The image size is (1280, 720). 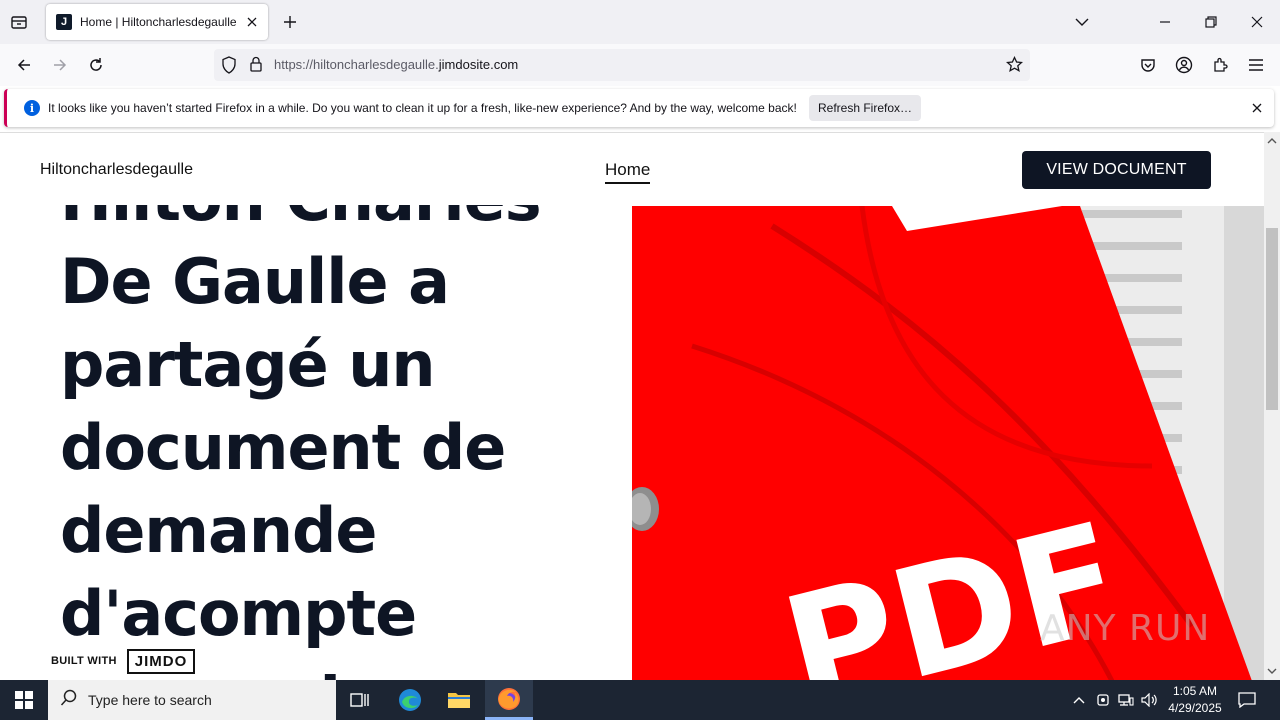 What do you see at coordinates (1257, 108) in the screenshot?
I see `close-notification-icon` at bounding box center [1257, 108].